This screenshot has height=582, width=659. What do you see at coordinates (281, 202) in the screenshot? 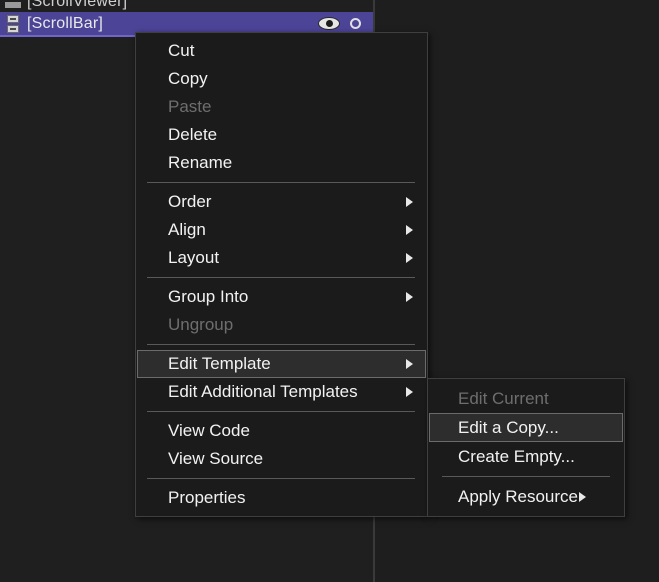
I see `menu-item-order: Order` at bounding box center [281, 202].